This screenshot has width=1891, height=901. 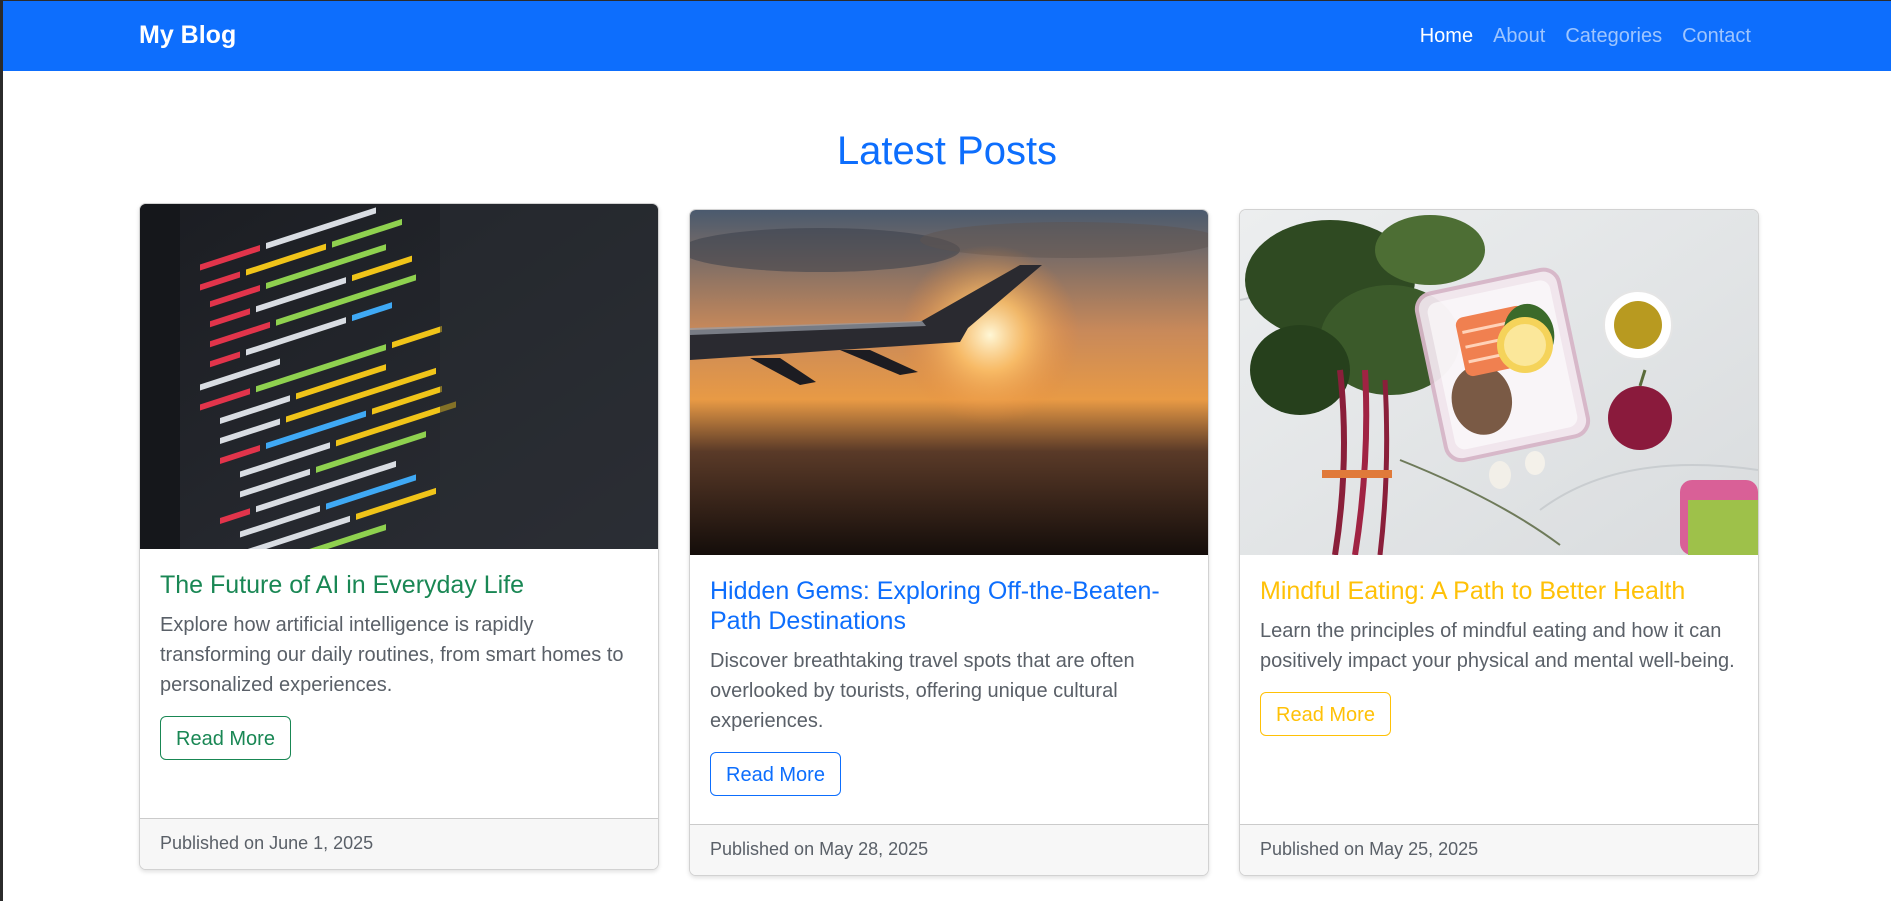 I want to click on nav-link-contact: Contact, so click(x=1716, y=36).